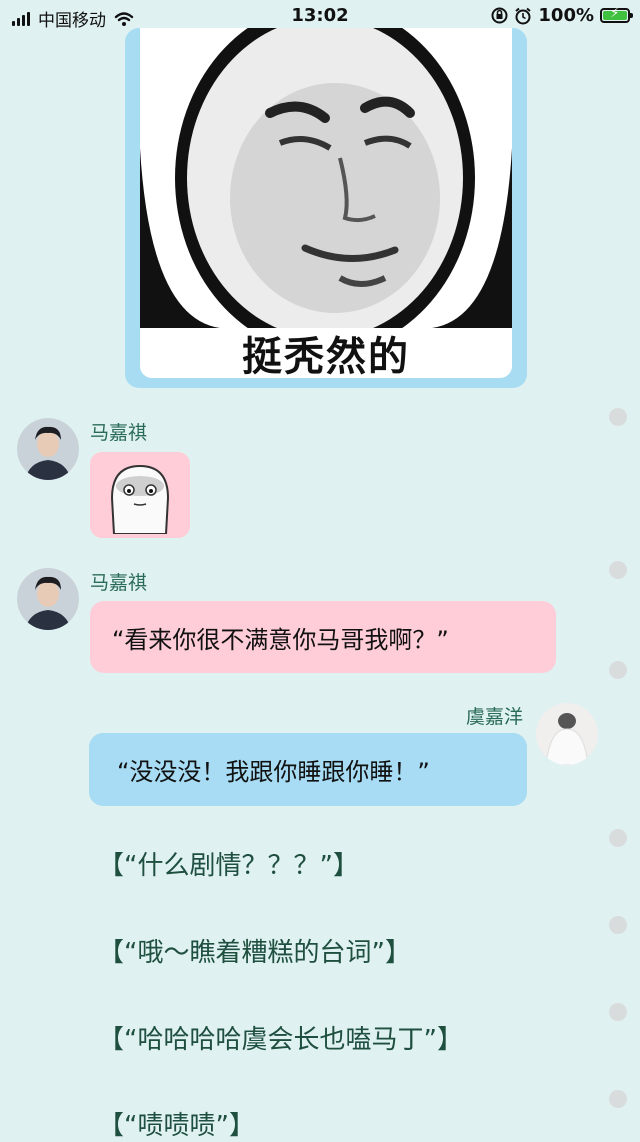  I want to click on sticker-face-image, so click(140, 499).